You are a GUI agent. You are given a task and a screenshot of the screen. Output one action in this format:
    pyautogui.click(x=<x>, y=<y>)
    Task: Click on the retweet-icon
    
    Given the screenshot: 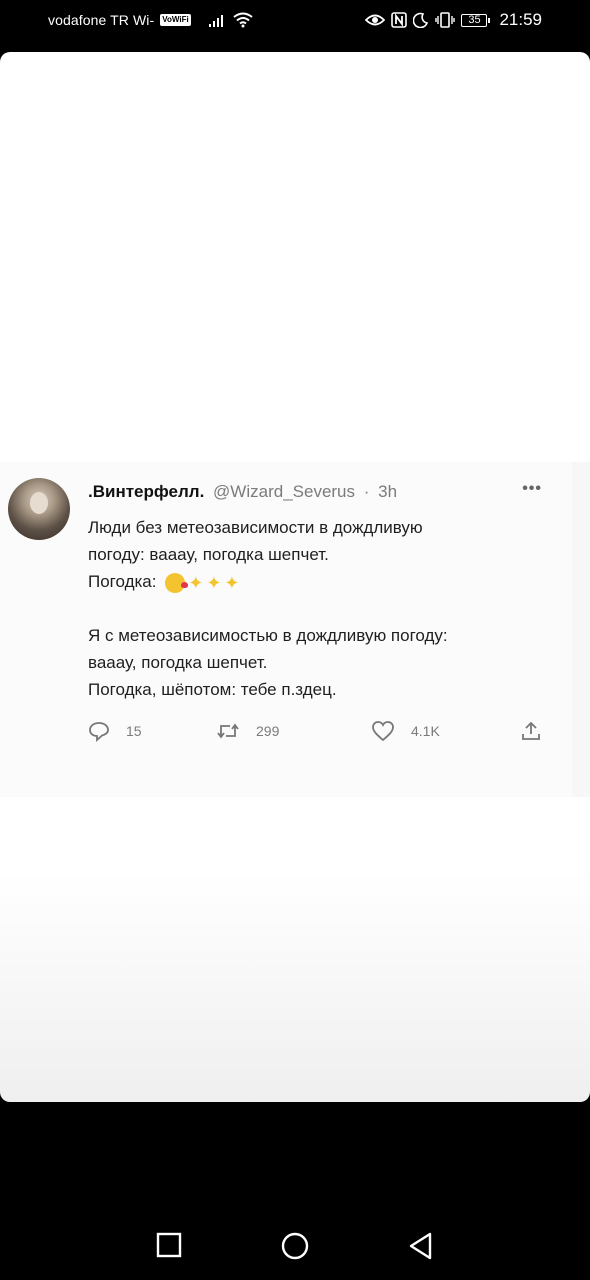 What is the action you would take?
    pyautogui.click(x=228, y=731)
    